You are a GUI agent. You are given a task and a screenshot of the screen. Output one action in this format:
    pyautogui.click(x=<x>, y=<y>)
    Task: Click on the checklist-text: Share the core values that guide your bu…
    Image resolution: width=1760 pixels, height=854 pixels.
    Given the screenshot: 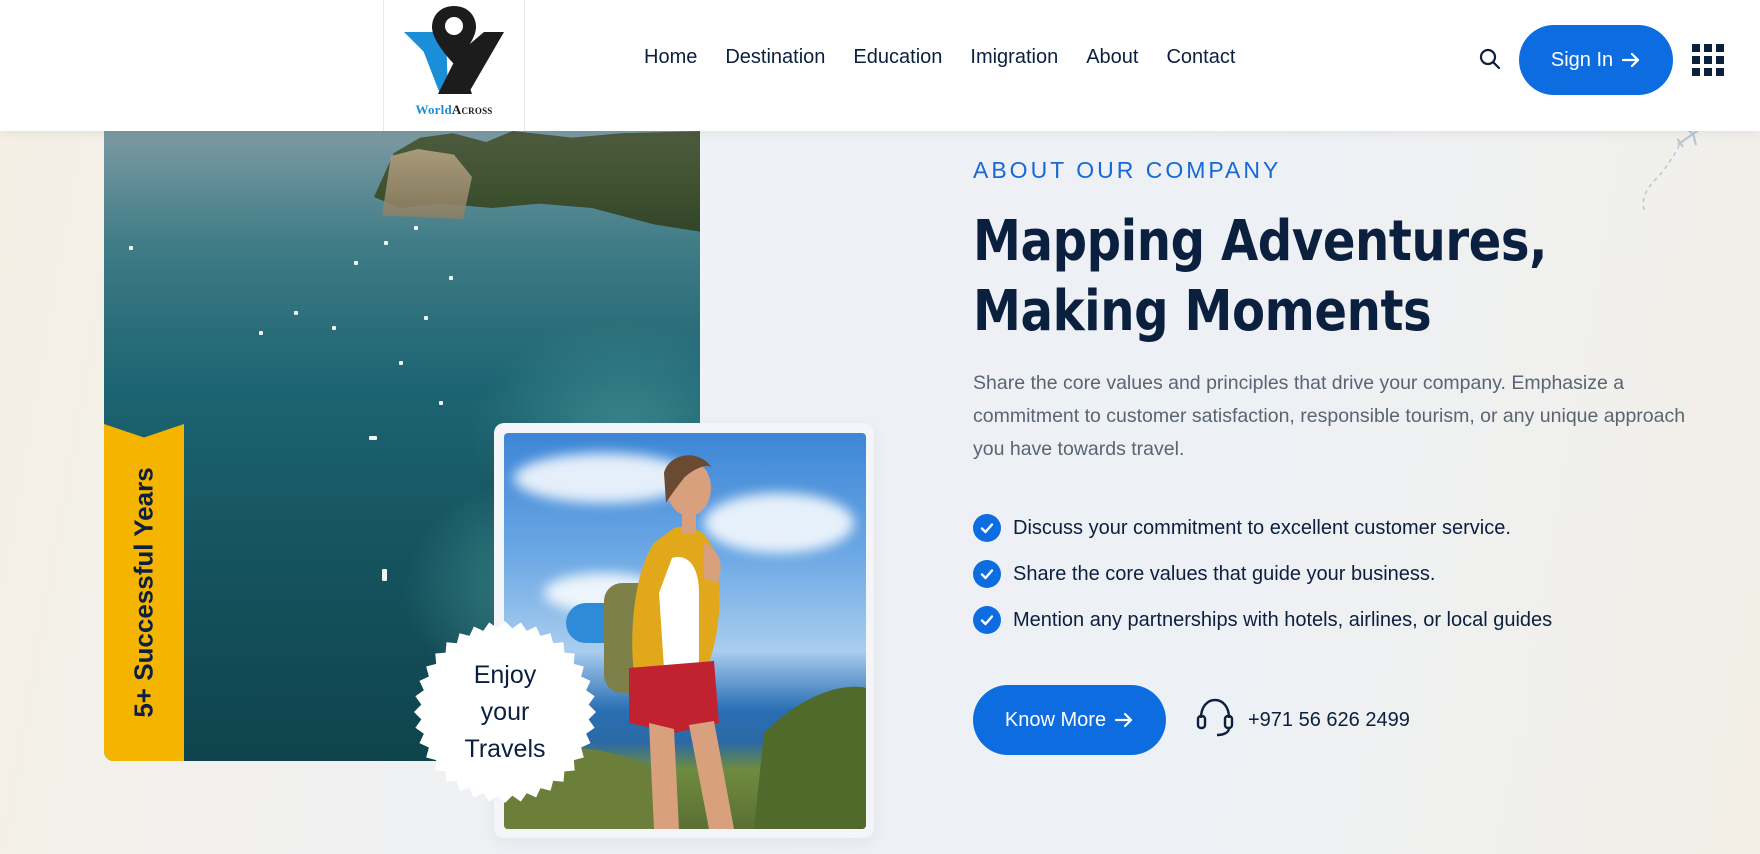 What is the action you would take?
    pyautogui.click(x=1224, y=573)
    